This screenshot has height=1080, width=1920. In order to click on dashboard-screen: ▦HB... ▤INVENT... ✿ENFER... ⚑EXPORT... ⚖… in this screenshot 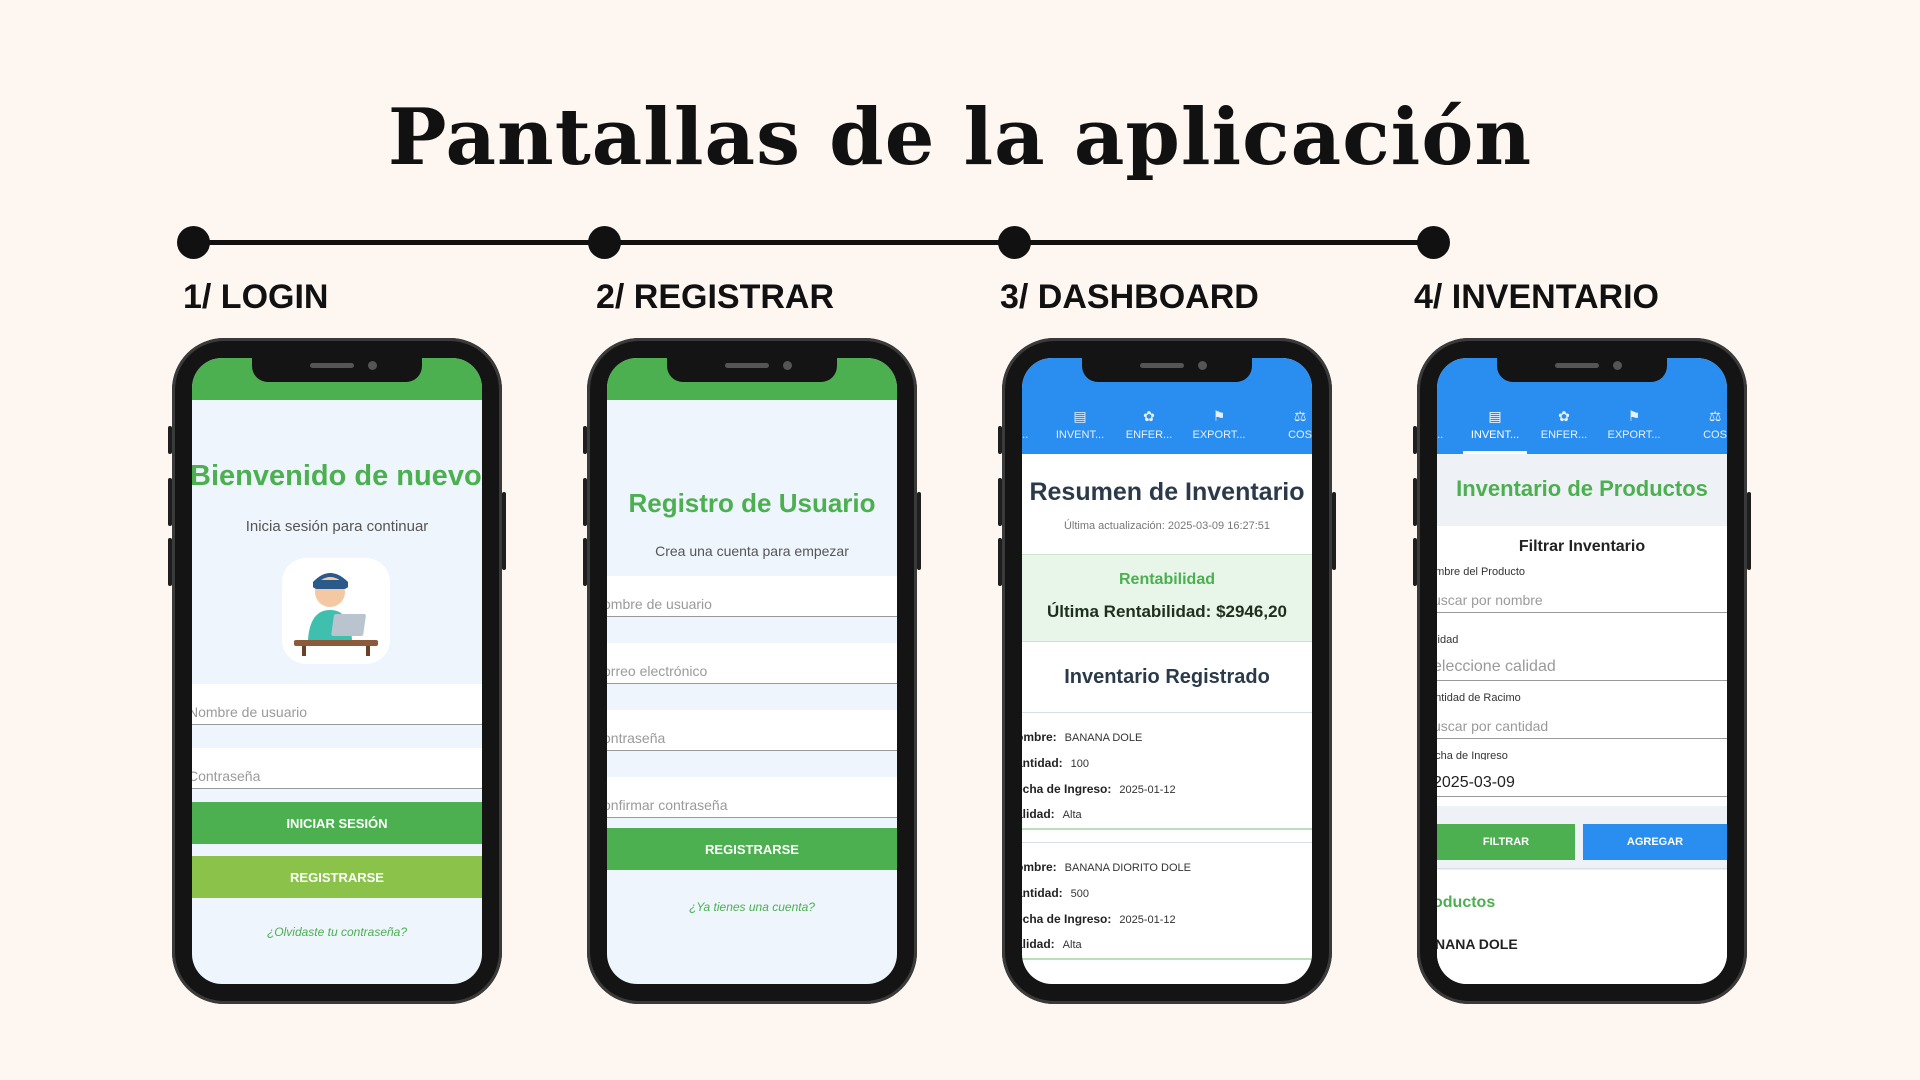, I will do `click(1167, 671)`.